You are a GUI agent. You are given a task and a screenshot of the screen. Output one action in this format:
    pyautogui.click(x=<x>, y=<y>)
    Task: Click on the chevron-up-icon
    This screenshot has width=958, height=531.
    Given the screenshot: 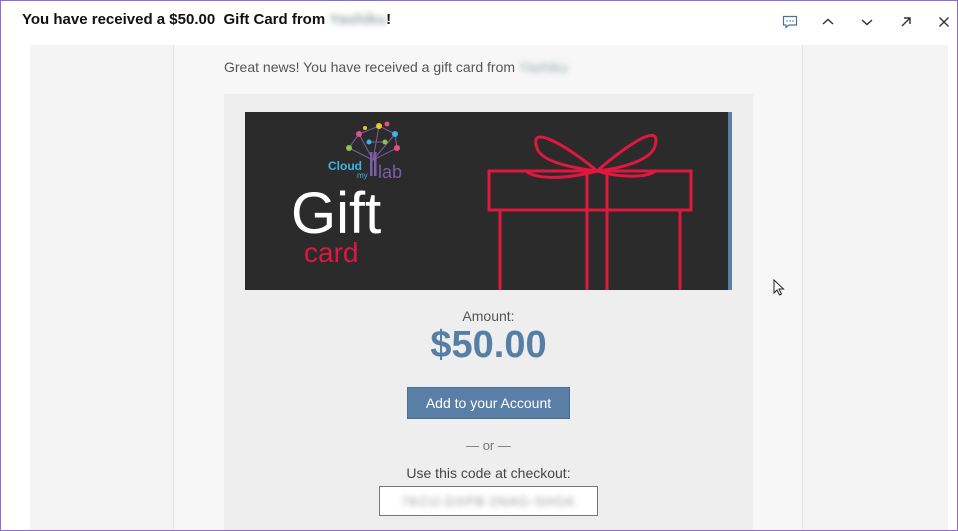 What is the action you would take?
    pyautogui.click(x=828, y=21)
    